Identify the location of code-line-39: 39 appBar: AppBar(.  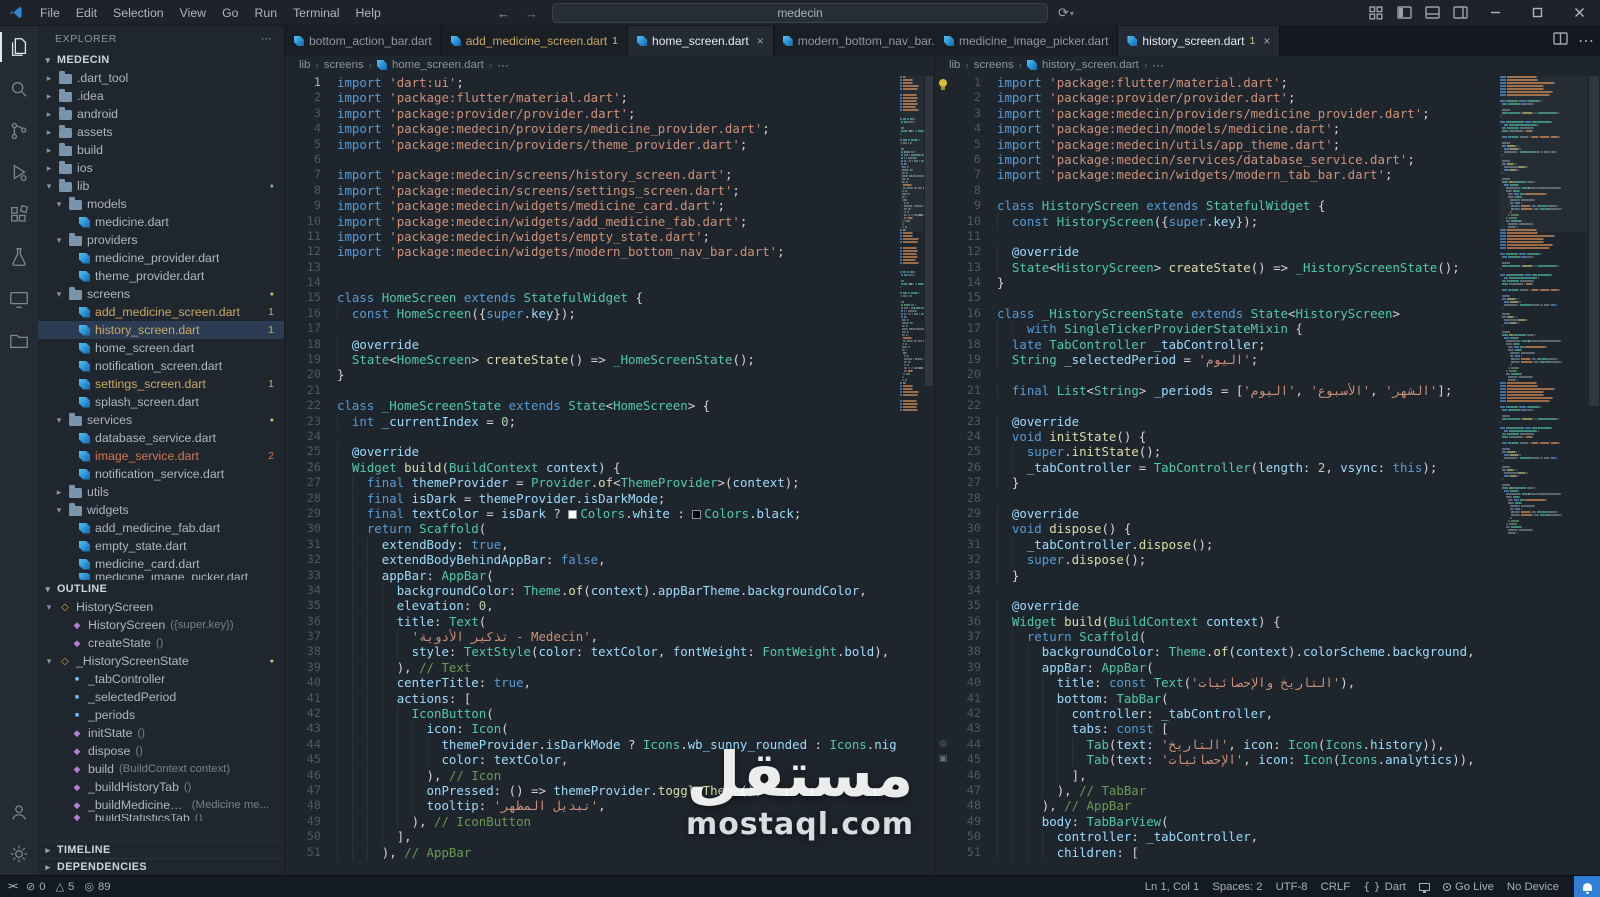
(1215, 667).